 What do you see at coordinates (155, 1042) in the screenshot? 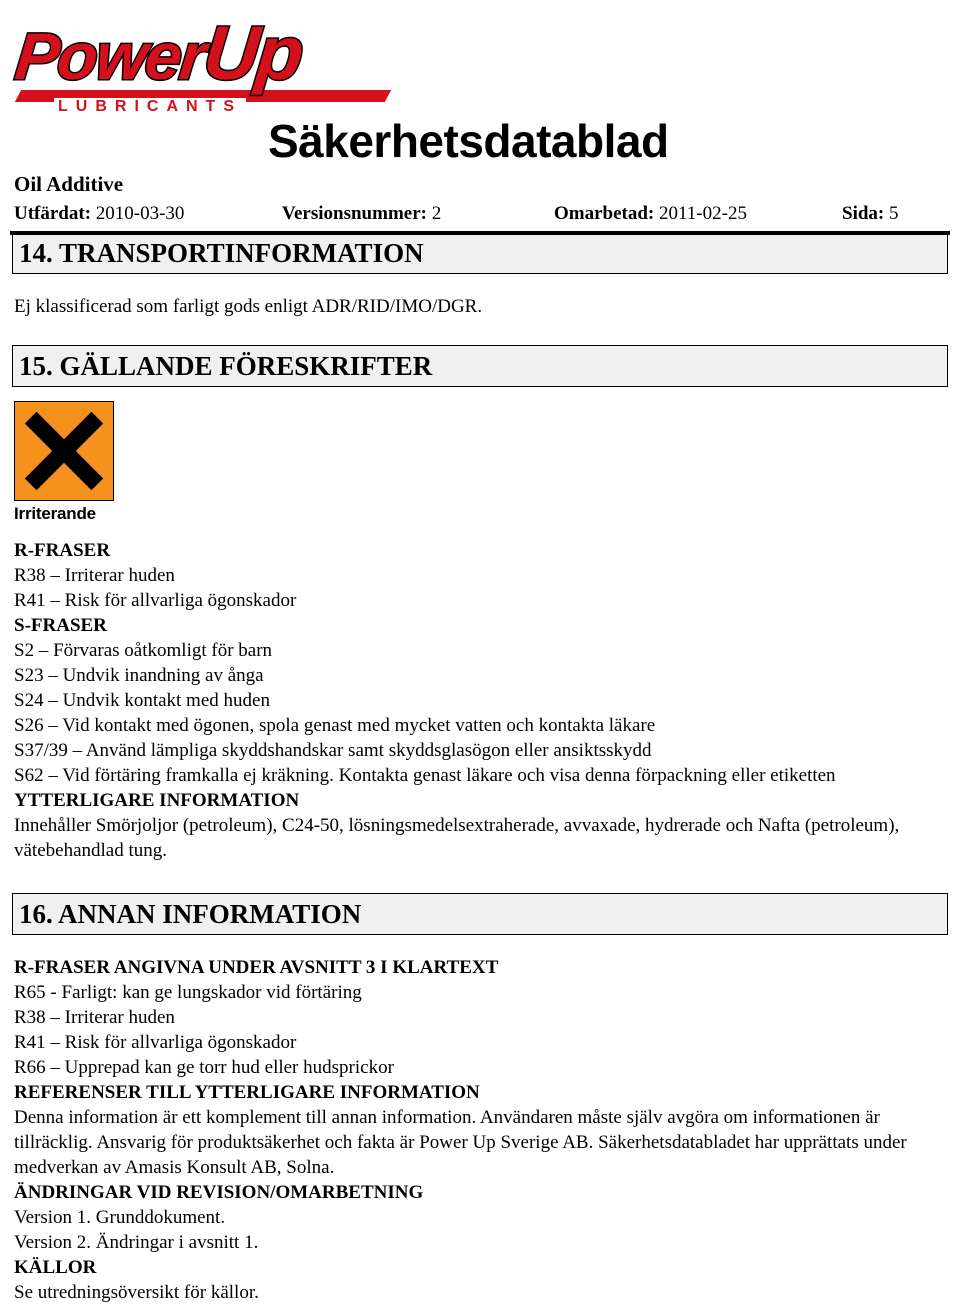
I see `r-clear-item: R41 – Risk för allvarliga ögonskador` at bounding box center [155, 1042].